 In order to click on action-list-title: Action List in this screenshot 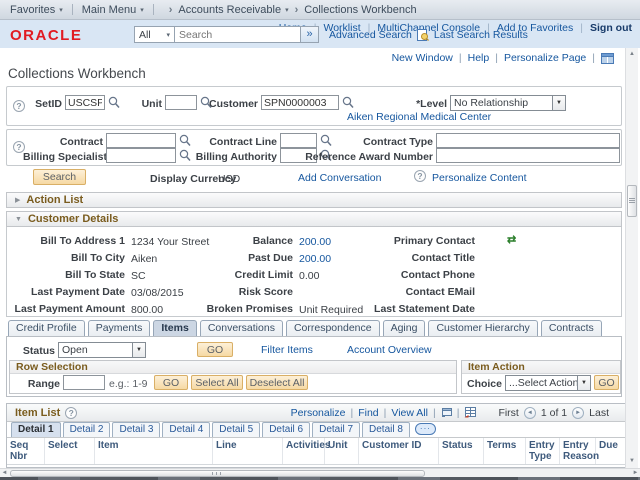, I will do `click(55, 200)`.